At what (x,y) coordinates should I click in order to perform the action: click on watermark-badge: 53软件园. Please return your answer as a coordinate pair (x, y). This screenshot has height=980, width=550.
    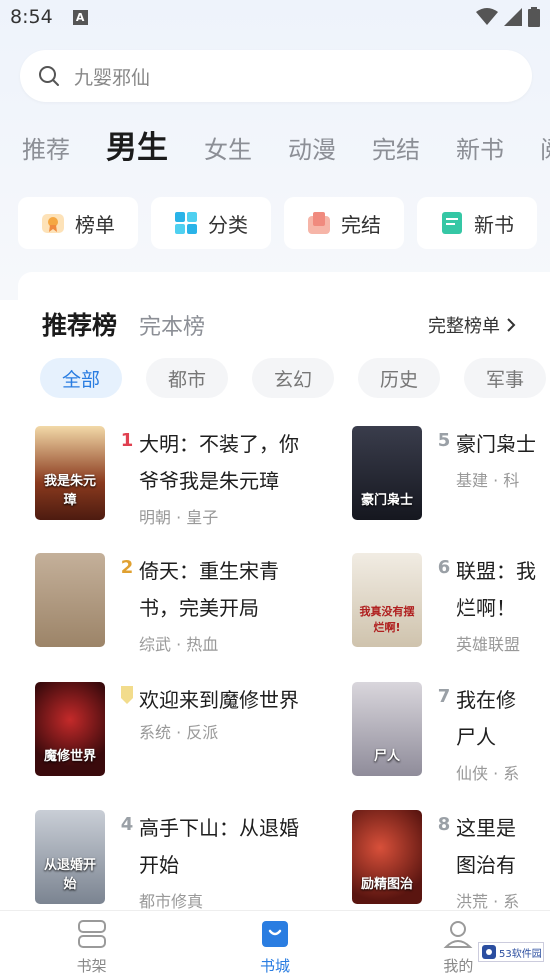
    Looking at the image, I should click on (511, 952).